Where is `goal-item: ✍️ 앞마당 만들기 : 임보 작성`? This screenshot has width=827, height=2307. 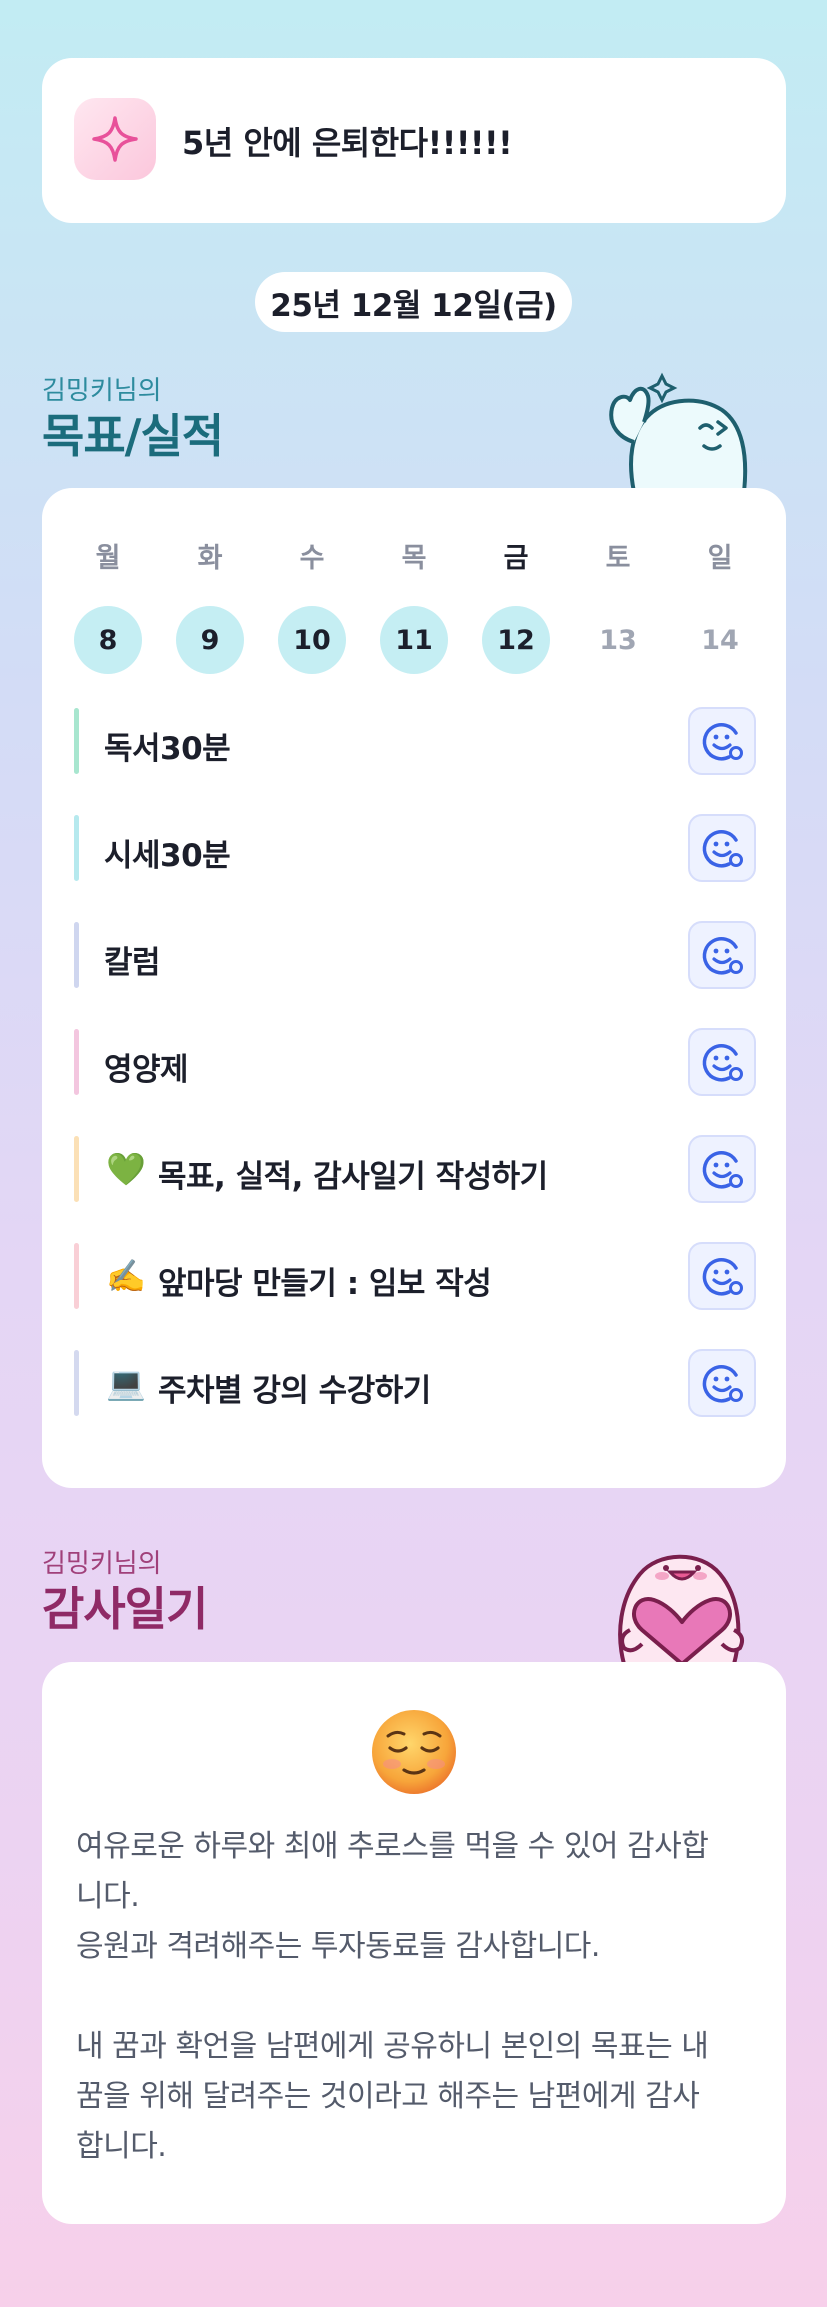
goal-item: ✍️ 앞마당 만들기 : 임보 작성 is located at coordinates (415, 1276).